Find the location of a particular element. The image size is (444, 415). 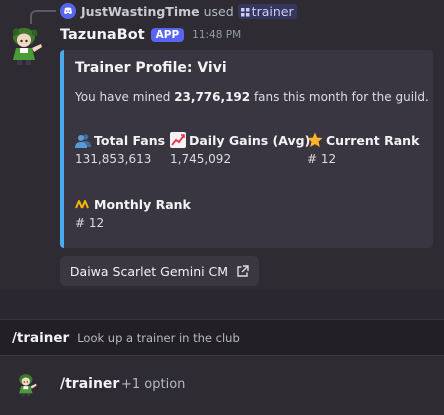

bot-avatar-small is located at coordinates (27, 385).